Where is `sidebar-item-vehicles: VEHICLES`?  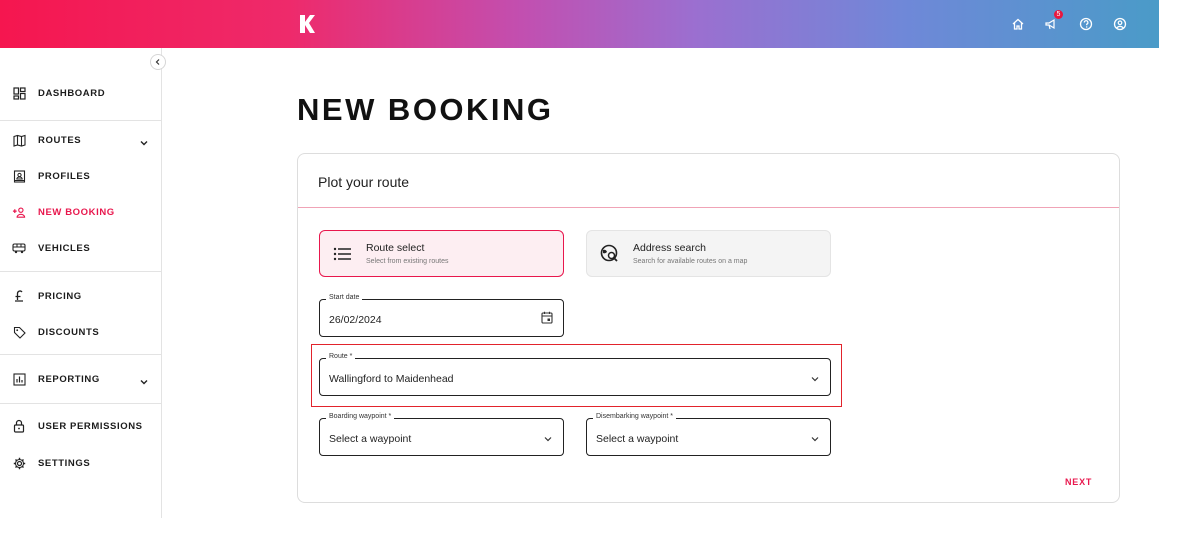 sidebar-item-vehicles: VEHICLES is located at coordinates (80, 248).